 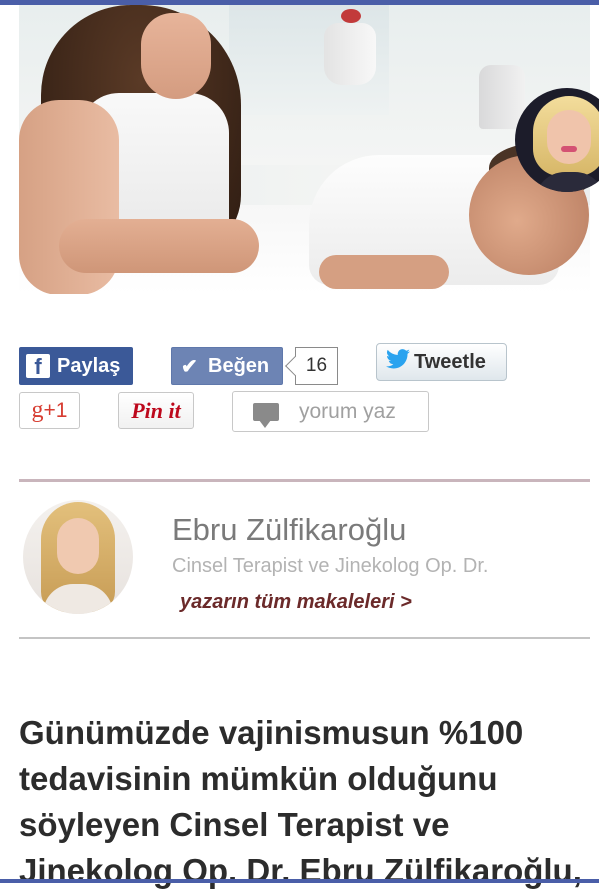 I want to click on author-title: Cinsel Terapist ve Jinekolog Op. Dr., so click(x=330, y=566).